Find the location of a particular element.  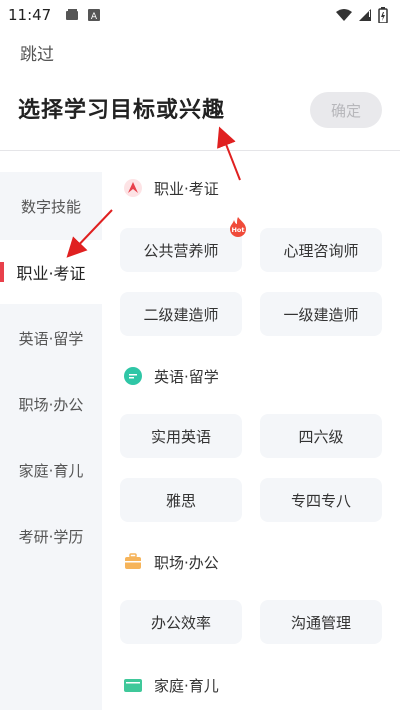

battery-icon is located at coordinates (383, 15).